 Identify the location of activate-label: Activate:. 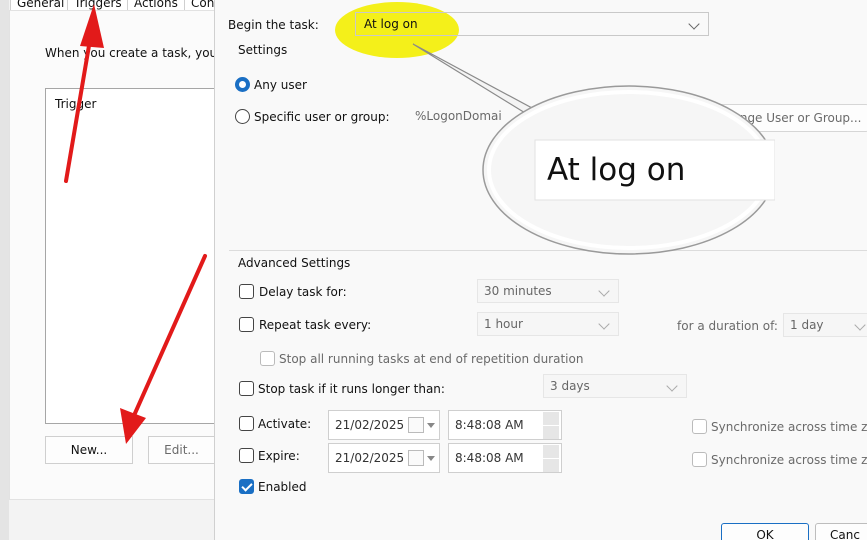
(285, 424).